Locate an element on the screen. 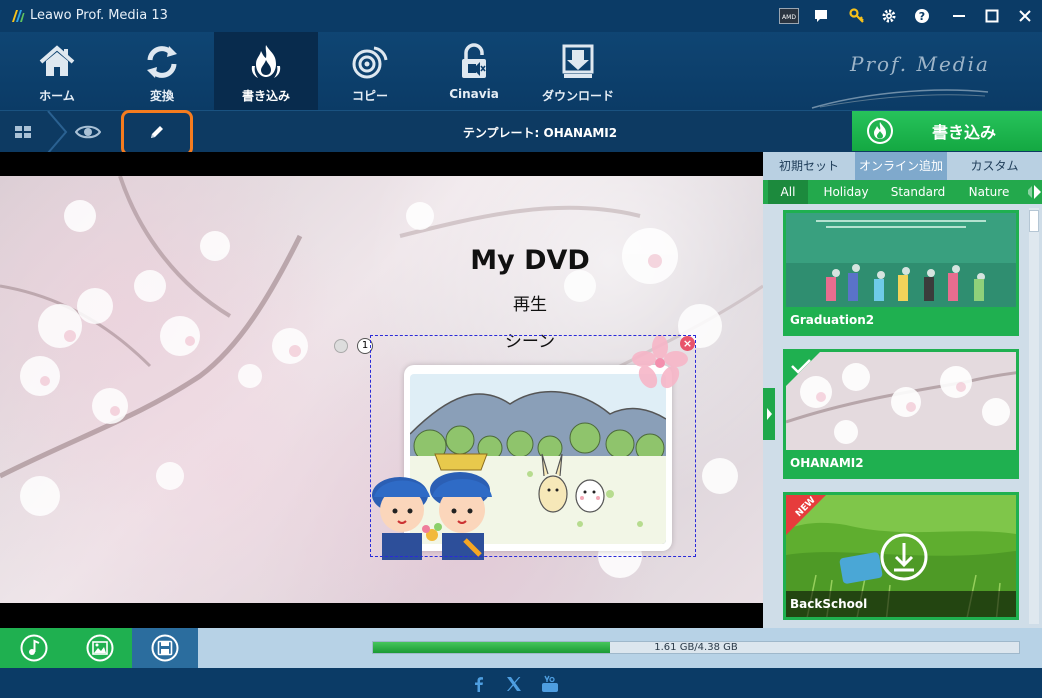 This screenshot has height=698, width=1042. nav-home: ホーム is located at coordinates (57, 71).